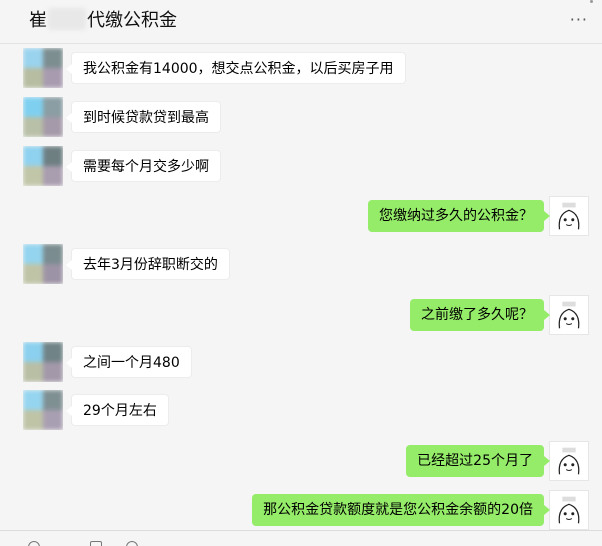  I want to click on message-bubble: 您缴纳过多久的公积金？, so click(459, 216).